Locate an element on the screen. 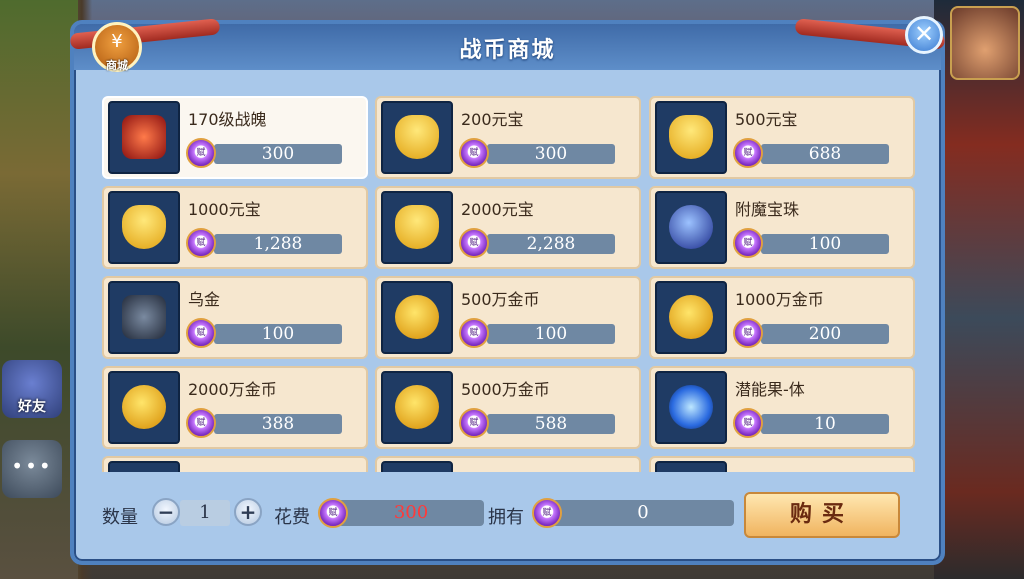  item-card: 500元宝 688 赋 is located at coordinates (782, 137).